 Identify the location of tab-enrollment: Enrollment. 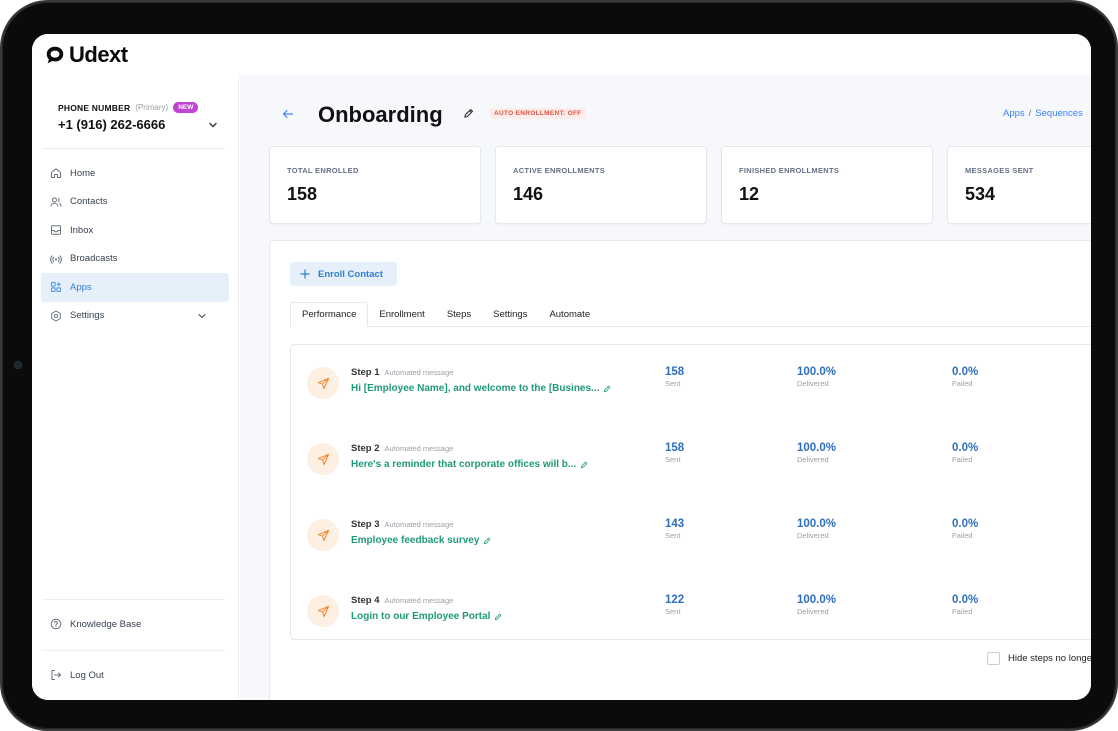
(401, 314).